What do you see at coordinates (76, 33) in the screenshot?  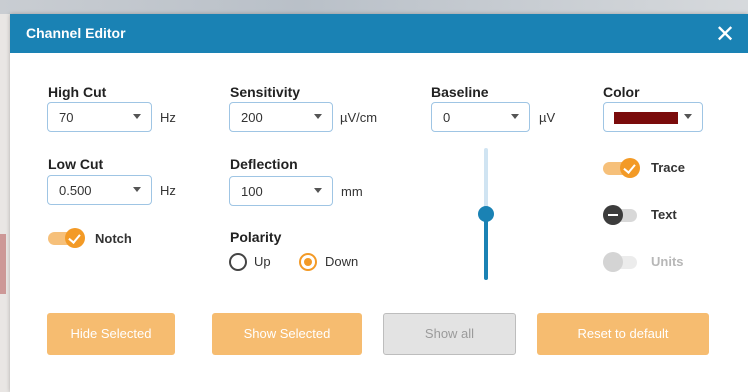 I see `dialog-title: Channel Editor` at bounding box center [76, 33].